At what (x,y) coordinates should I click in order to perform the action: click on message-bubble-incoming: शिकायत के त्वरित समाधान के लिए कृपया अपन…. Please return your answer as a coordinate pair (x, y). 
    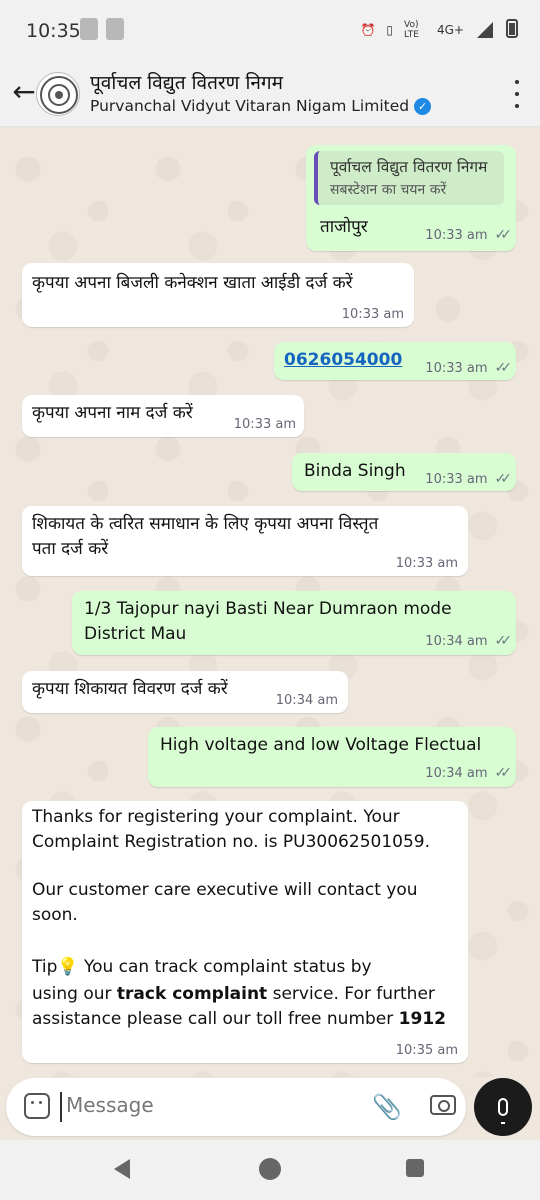
    Looking at the image, I should click on (245, 541).